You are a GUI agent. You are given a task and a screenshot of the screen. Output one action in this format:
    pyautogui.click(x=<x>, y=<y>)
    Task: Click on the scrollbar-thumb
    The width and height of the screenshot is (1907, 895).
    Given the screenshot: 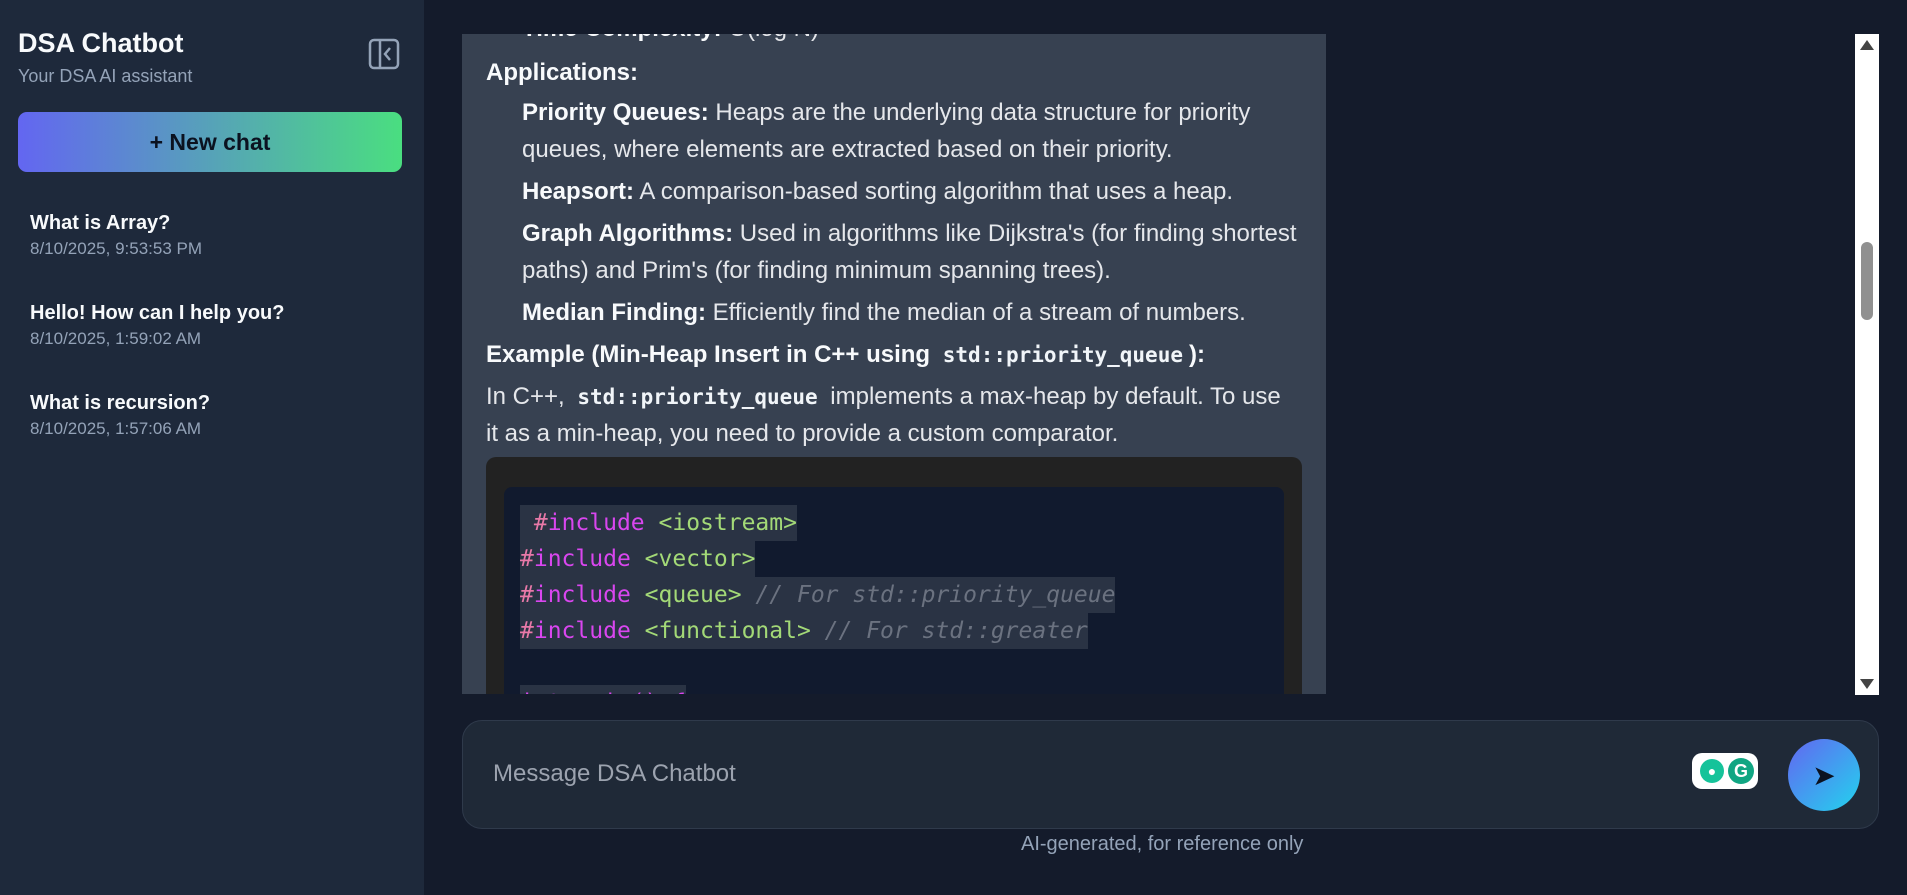 What is the action you would take?
    pyautogui.click(x=1867, y=281)
    